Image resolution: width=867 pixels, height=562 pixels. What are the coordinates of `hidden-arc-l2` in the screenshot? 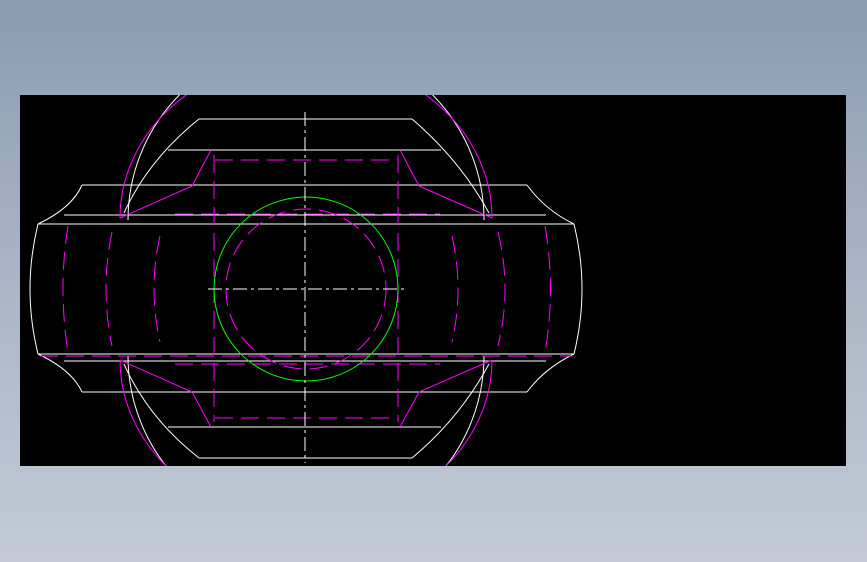 It's located at (109, 289).